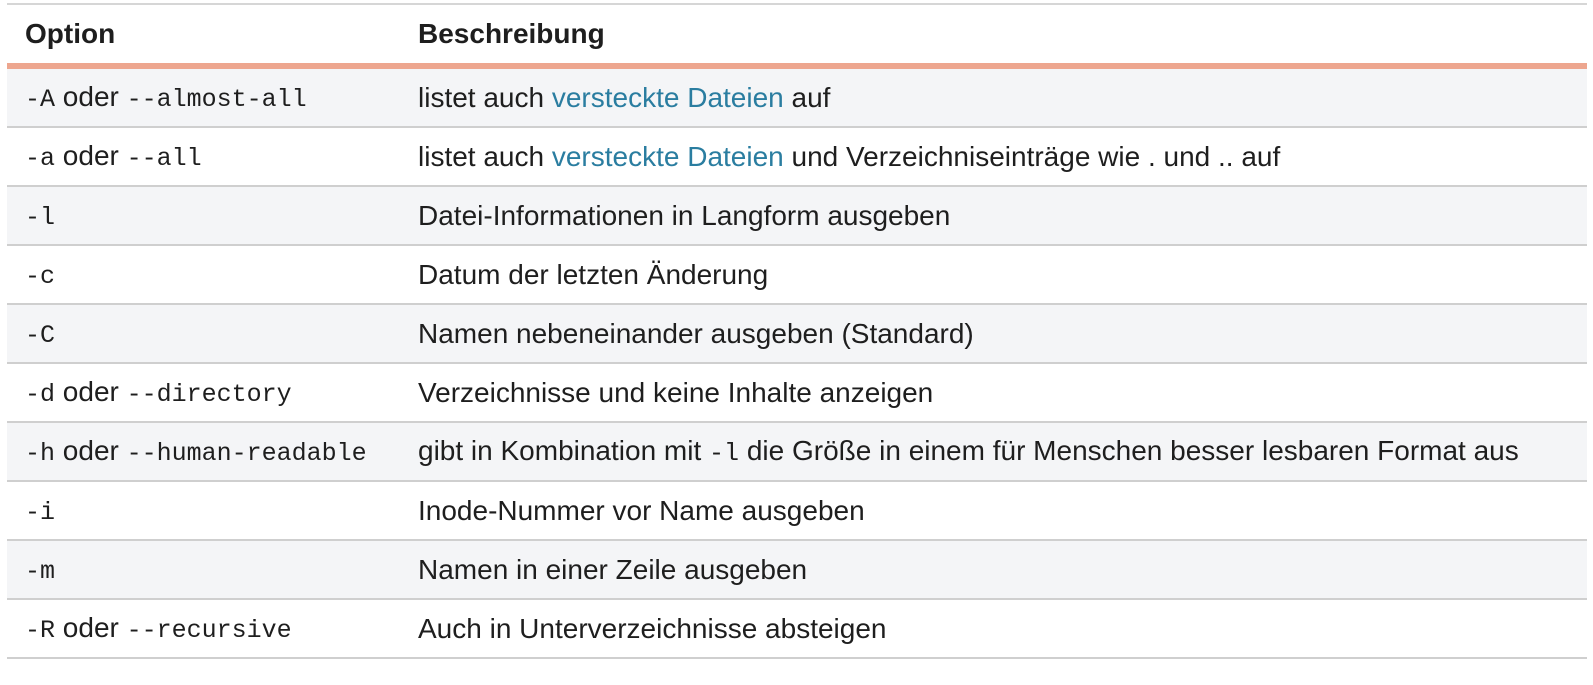 Image resolution: width=1593 pixels, height=685 pixels. Describe the element at coordinates (641, 510) in the screenshot. I see `cell-text: Inode-Nummer vor Name ausgeben` at that location.